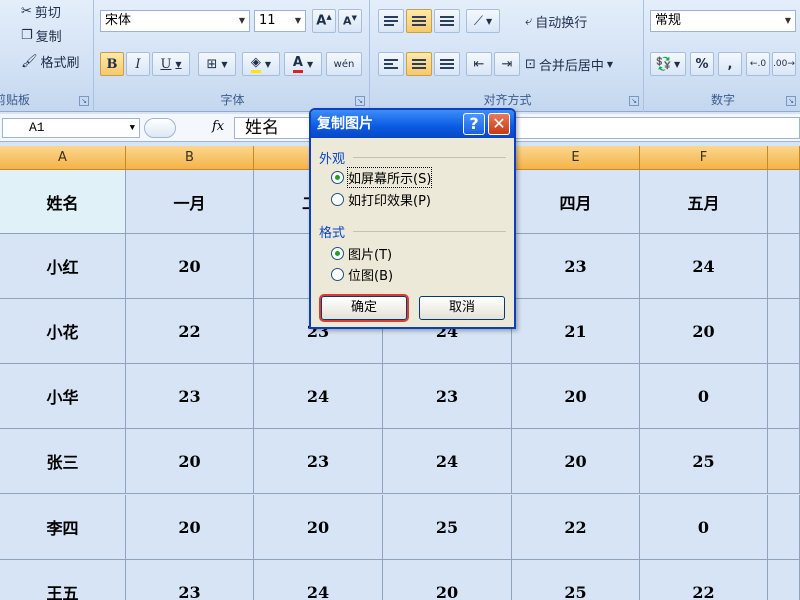  I want to click on clipboard-launcher-icon: ↘, so click(84, 101).